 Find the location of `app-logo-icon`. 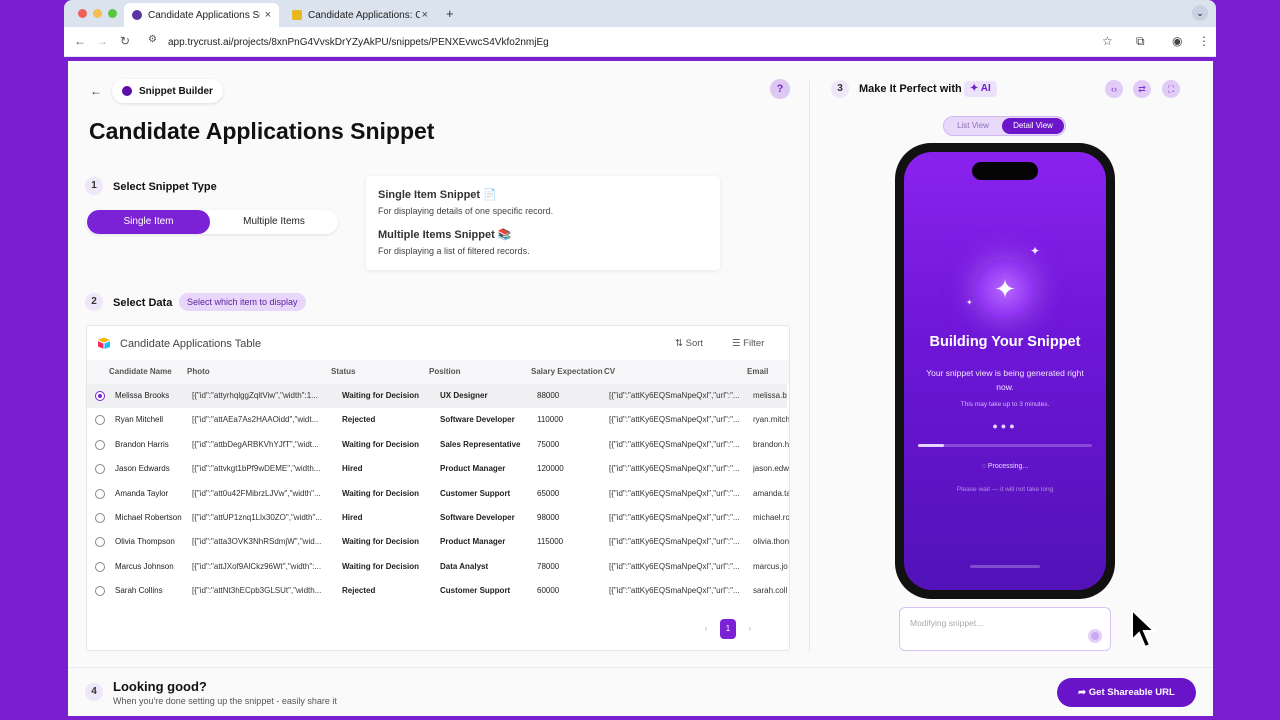

app-logo-icon is located at coordinates (127, 91).